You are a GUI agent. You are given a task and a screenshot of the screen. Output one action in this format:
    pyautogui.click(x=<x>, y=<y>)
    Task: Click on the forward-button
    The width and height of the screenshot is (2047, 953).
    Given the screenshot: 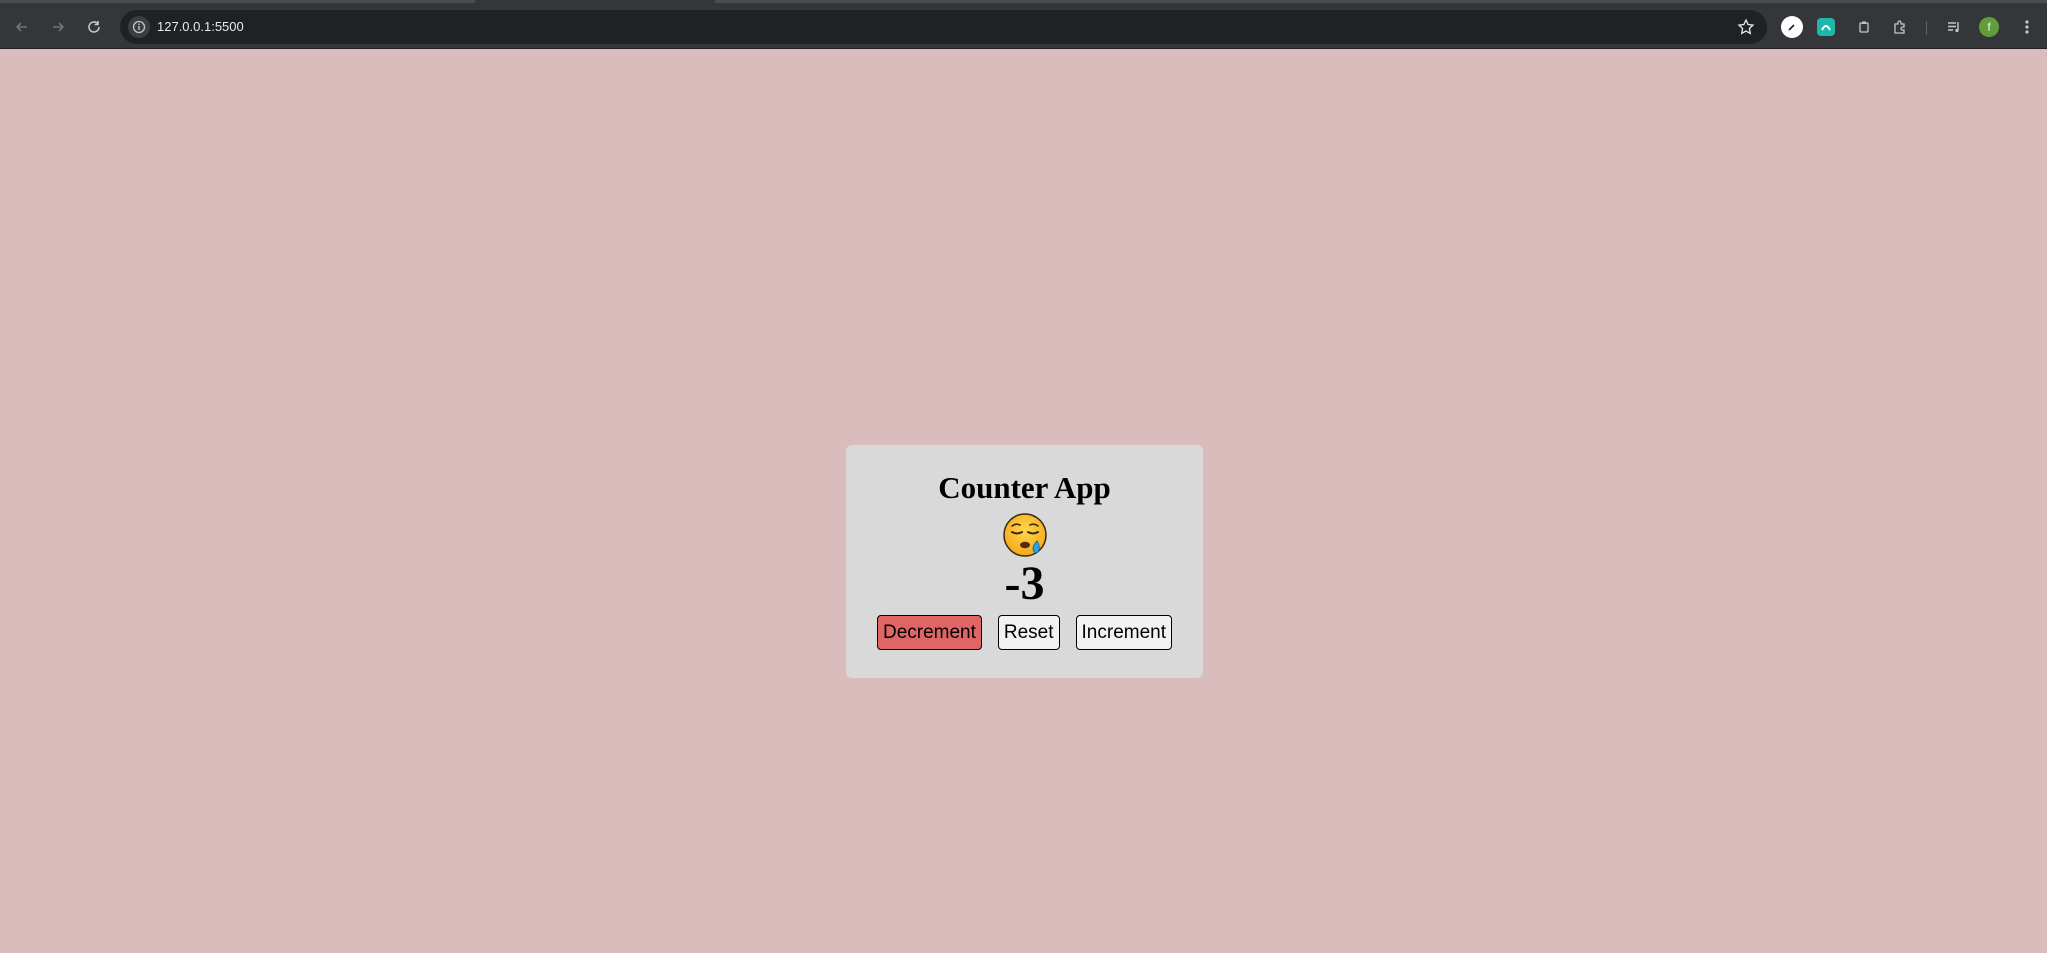 What is the action you would take?
    pyautogui.click(x=58, y=27)
    